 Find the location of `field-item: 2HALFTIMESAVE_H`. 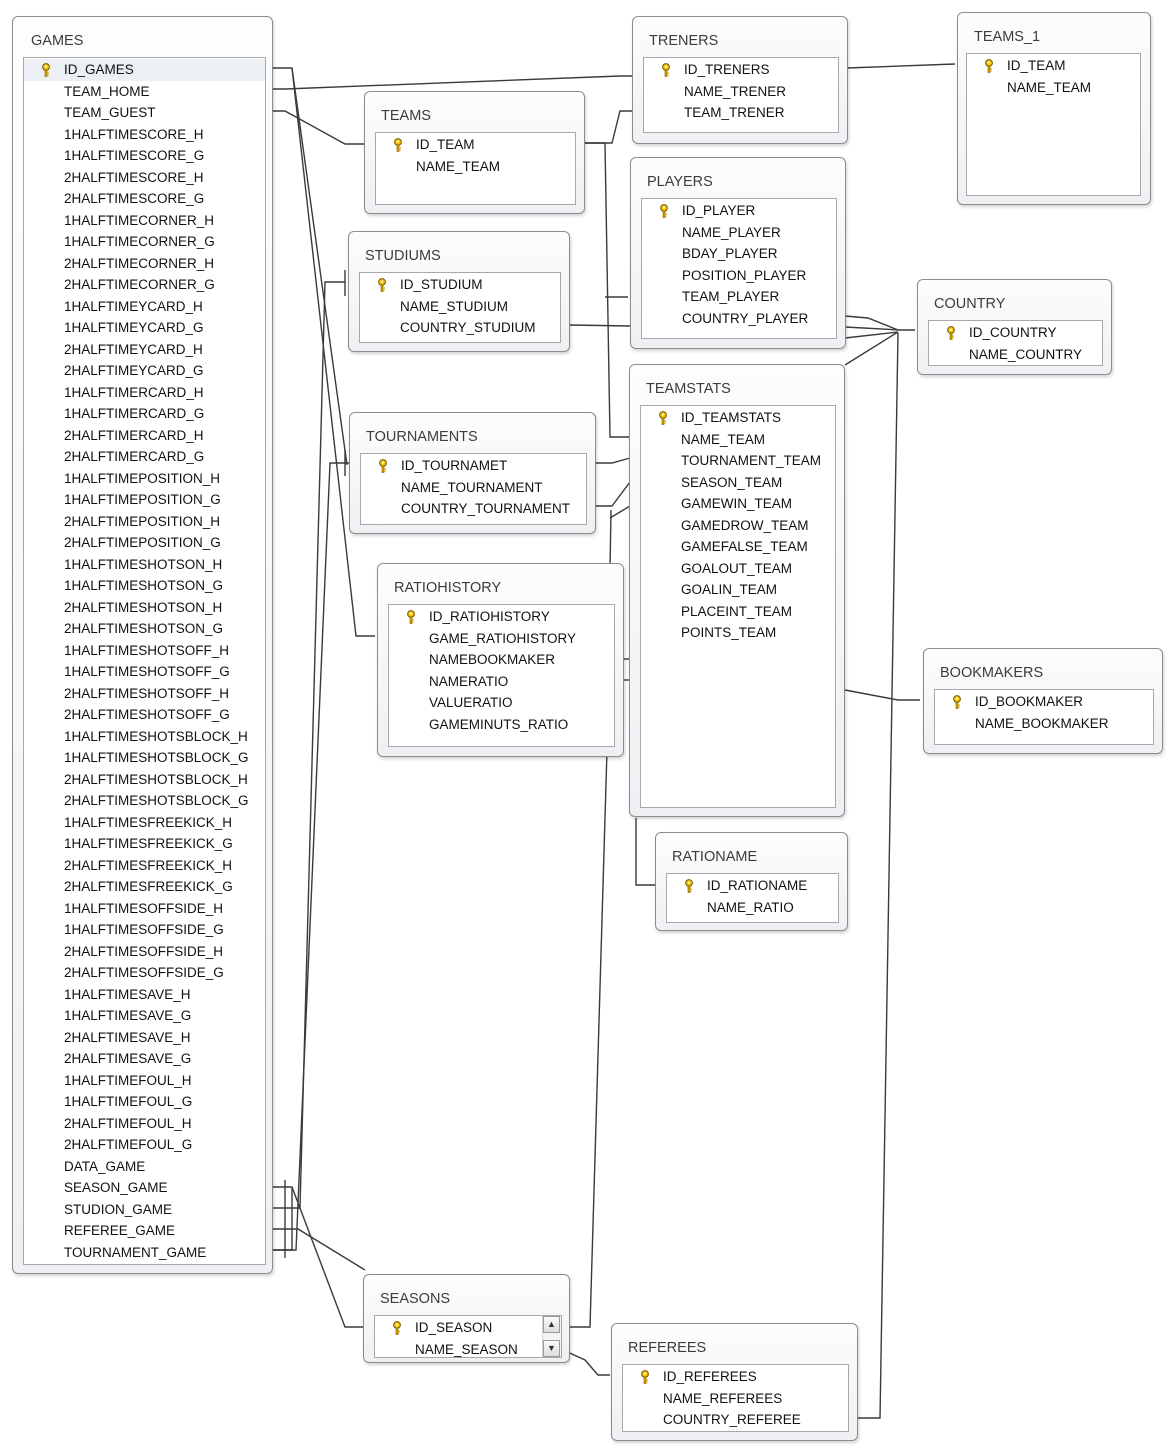

field-item: 2HALFTIMESAVE_H is located at coordinates (144, 1038).